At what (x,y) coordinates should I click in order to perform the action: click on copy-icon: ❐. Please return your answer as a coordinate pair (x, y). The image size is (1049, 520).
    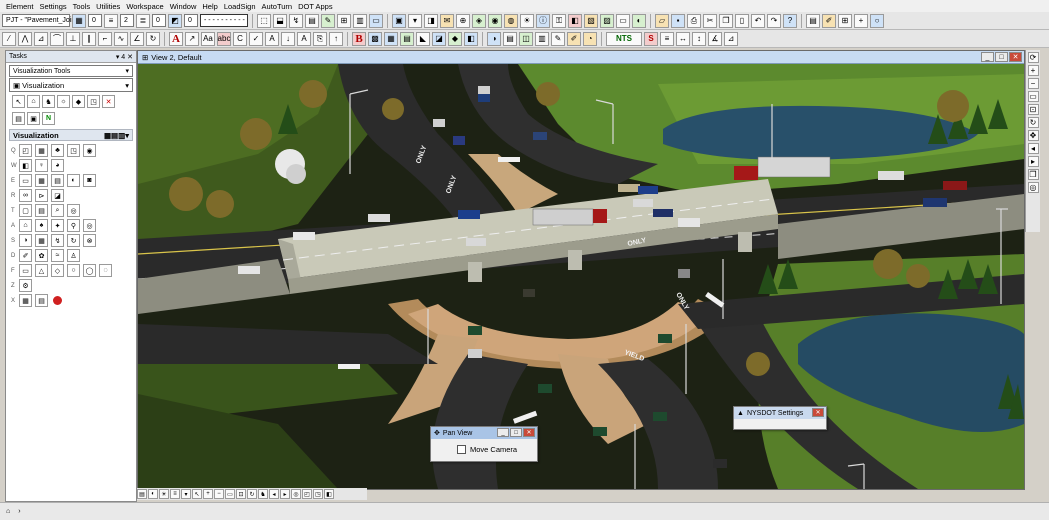
    Looking at the image, I should click on (726, 20).